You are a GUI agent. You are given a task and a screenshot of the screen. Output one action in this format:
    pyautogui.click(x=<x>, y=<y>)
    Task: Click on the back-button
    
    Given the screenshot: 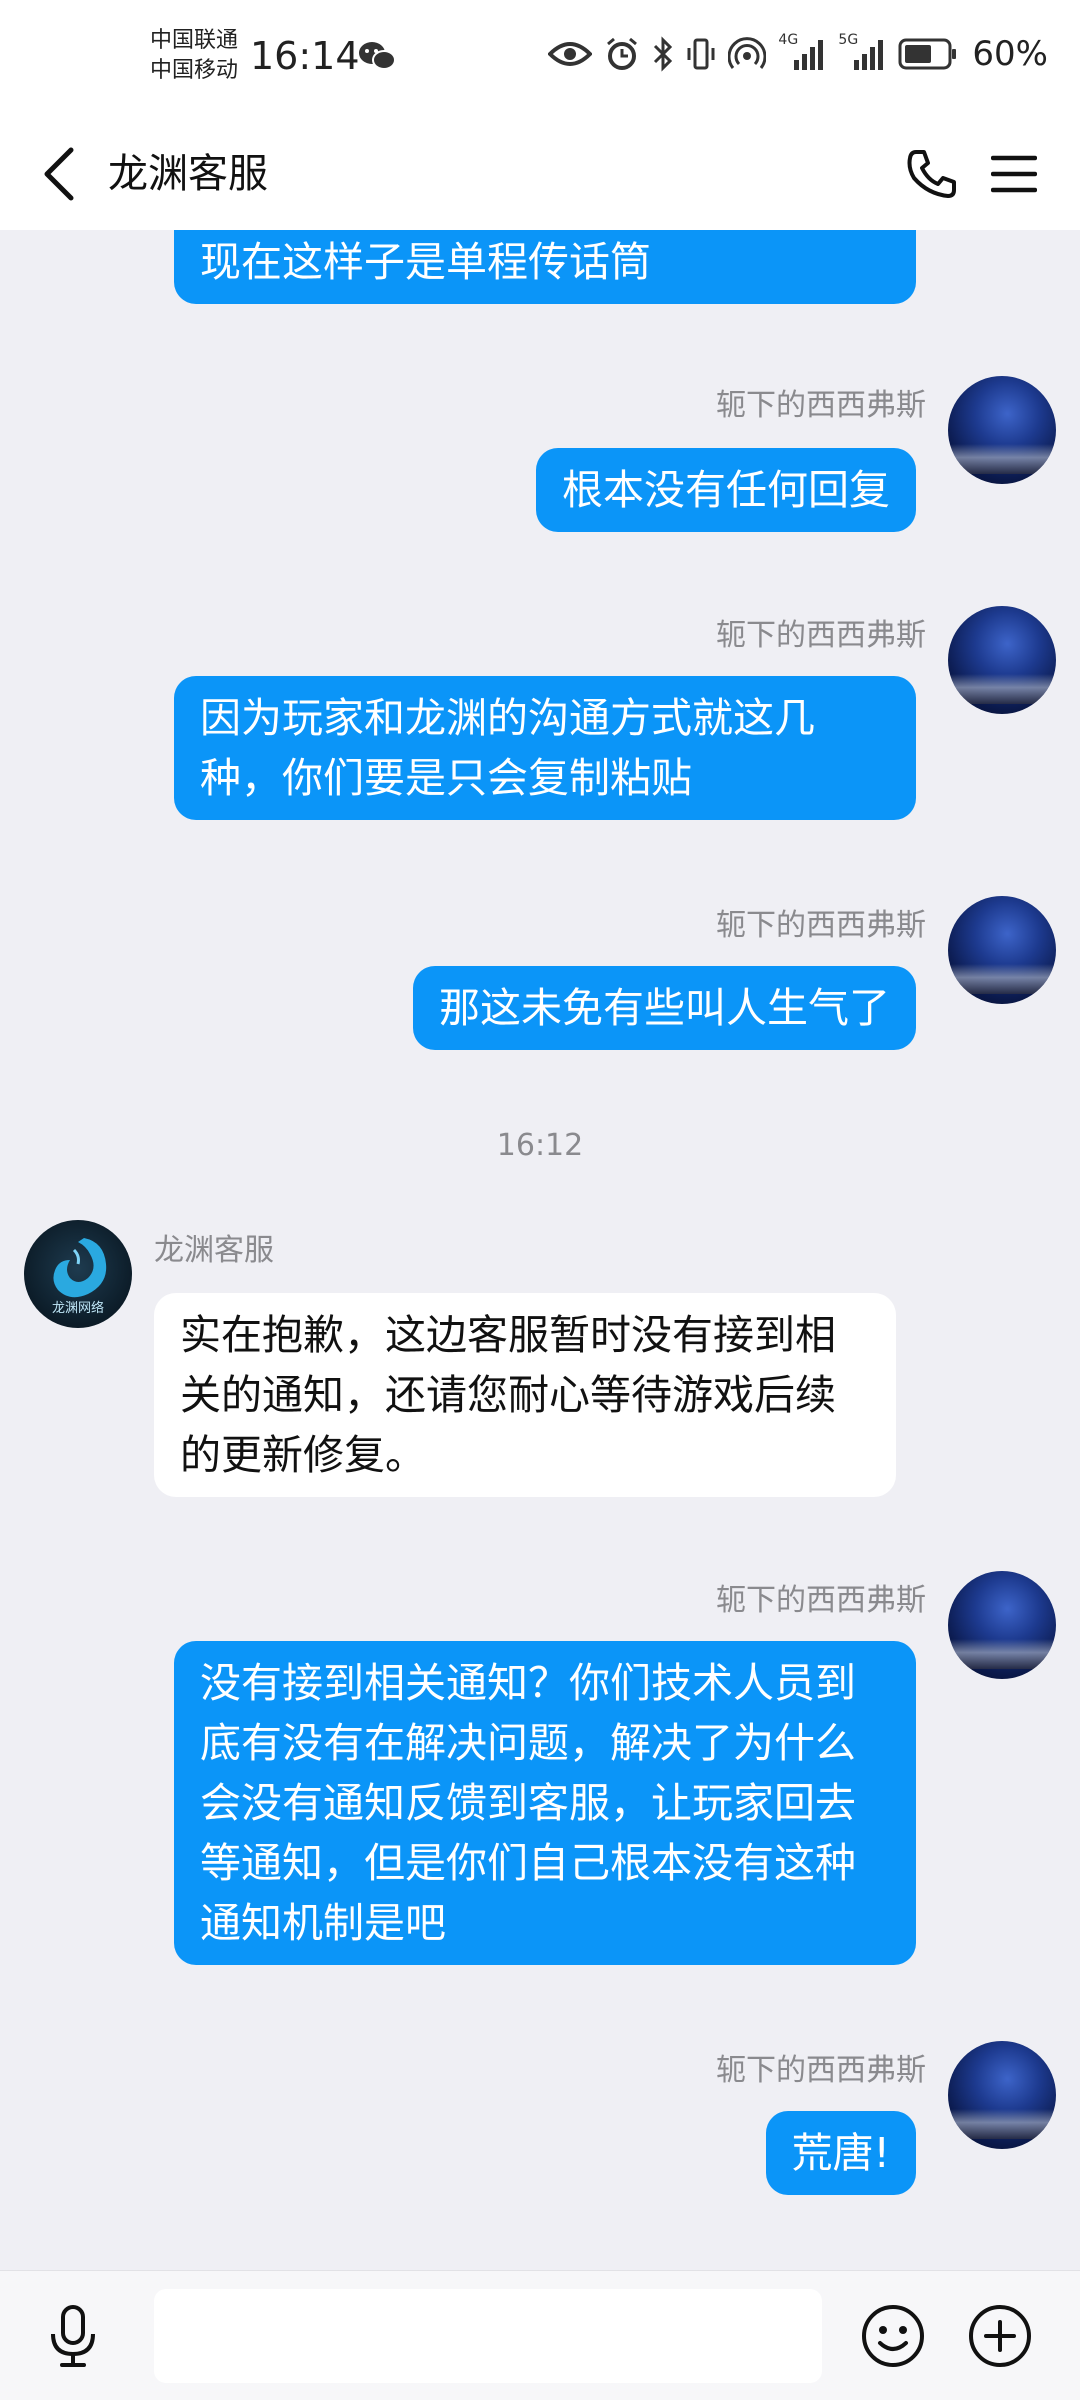 What is the action you would take?
    pyautogui.click(x=58, y=174)
    